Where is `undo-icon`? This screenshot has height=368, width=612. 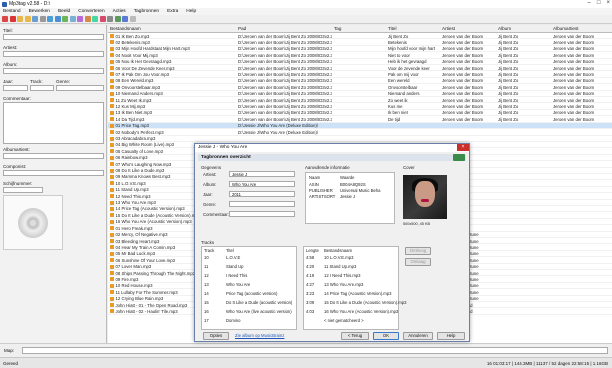 undo-icon is located at coordinates (132, 19).